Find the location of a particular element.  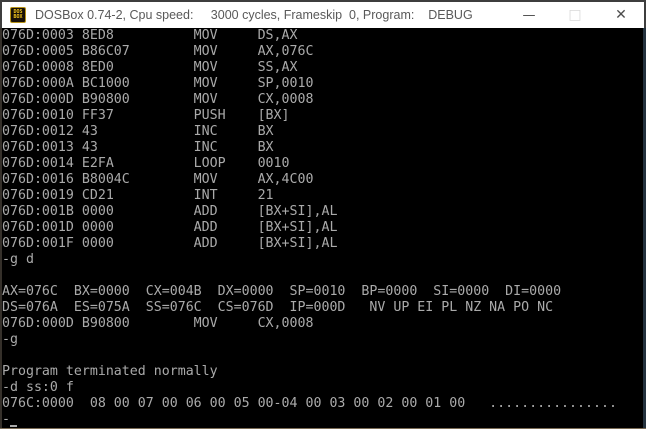

terminal-line: -g d is located at coordinates (18, 259).